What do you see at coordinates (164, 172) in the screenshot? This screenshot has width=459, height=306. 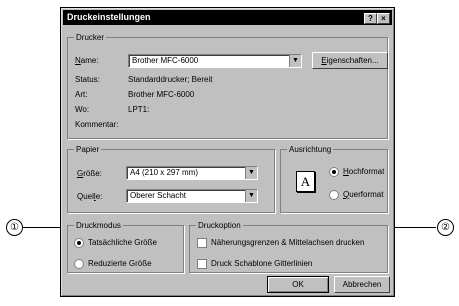 I see `paper-size-value: A4 (210 x 297 mm)` at bounding box center [164, 172].